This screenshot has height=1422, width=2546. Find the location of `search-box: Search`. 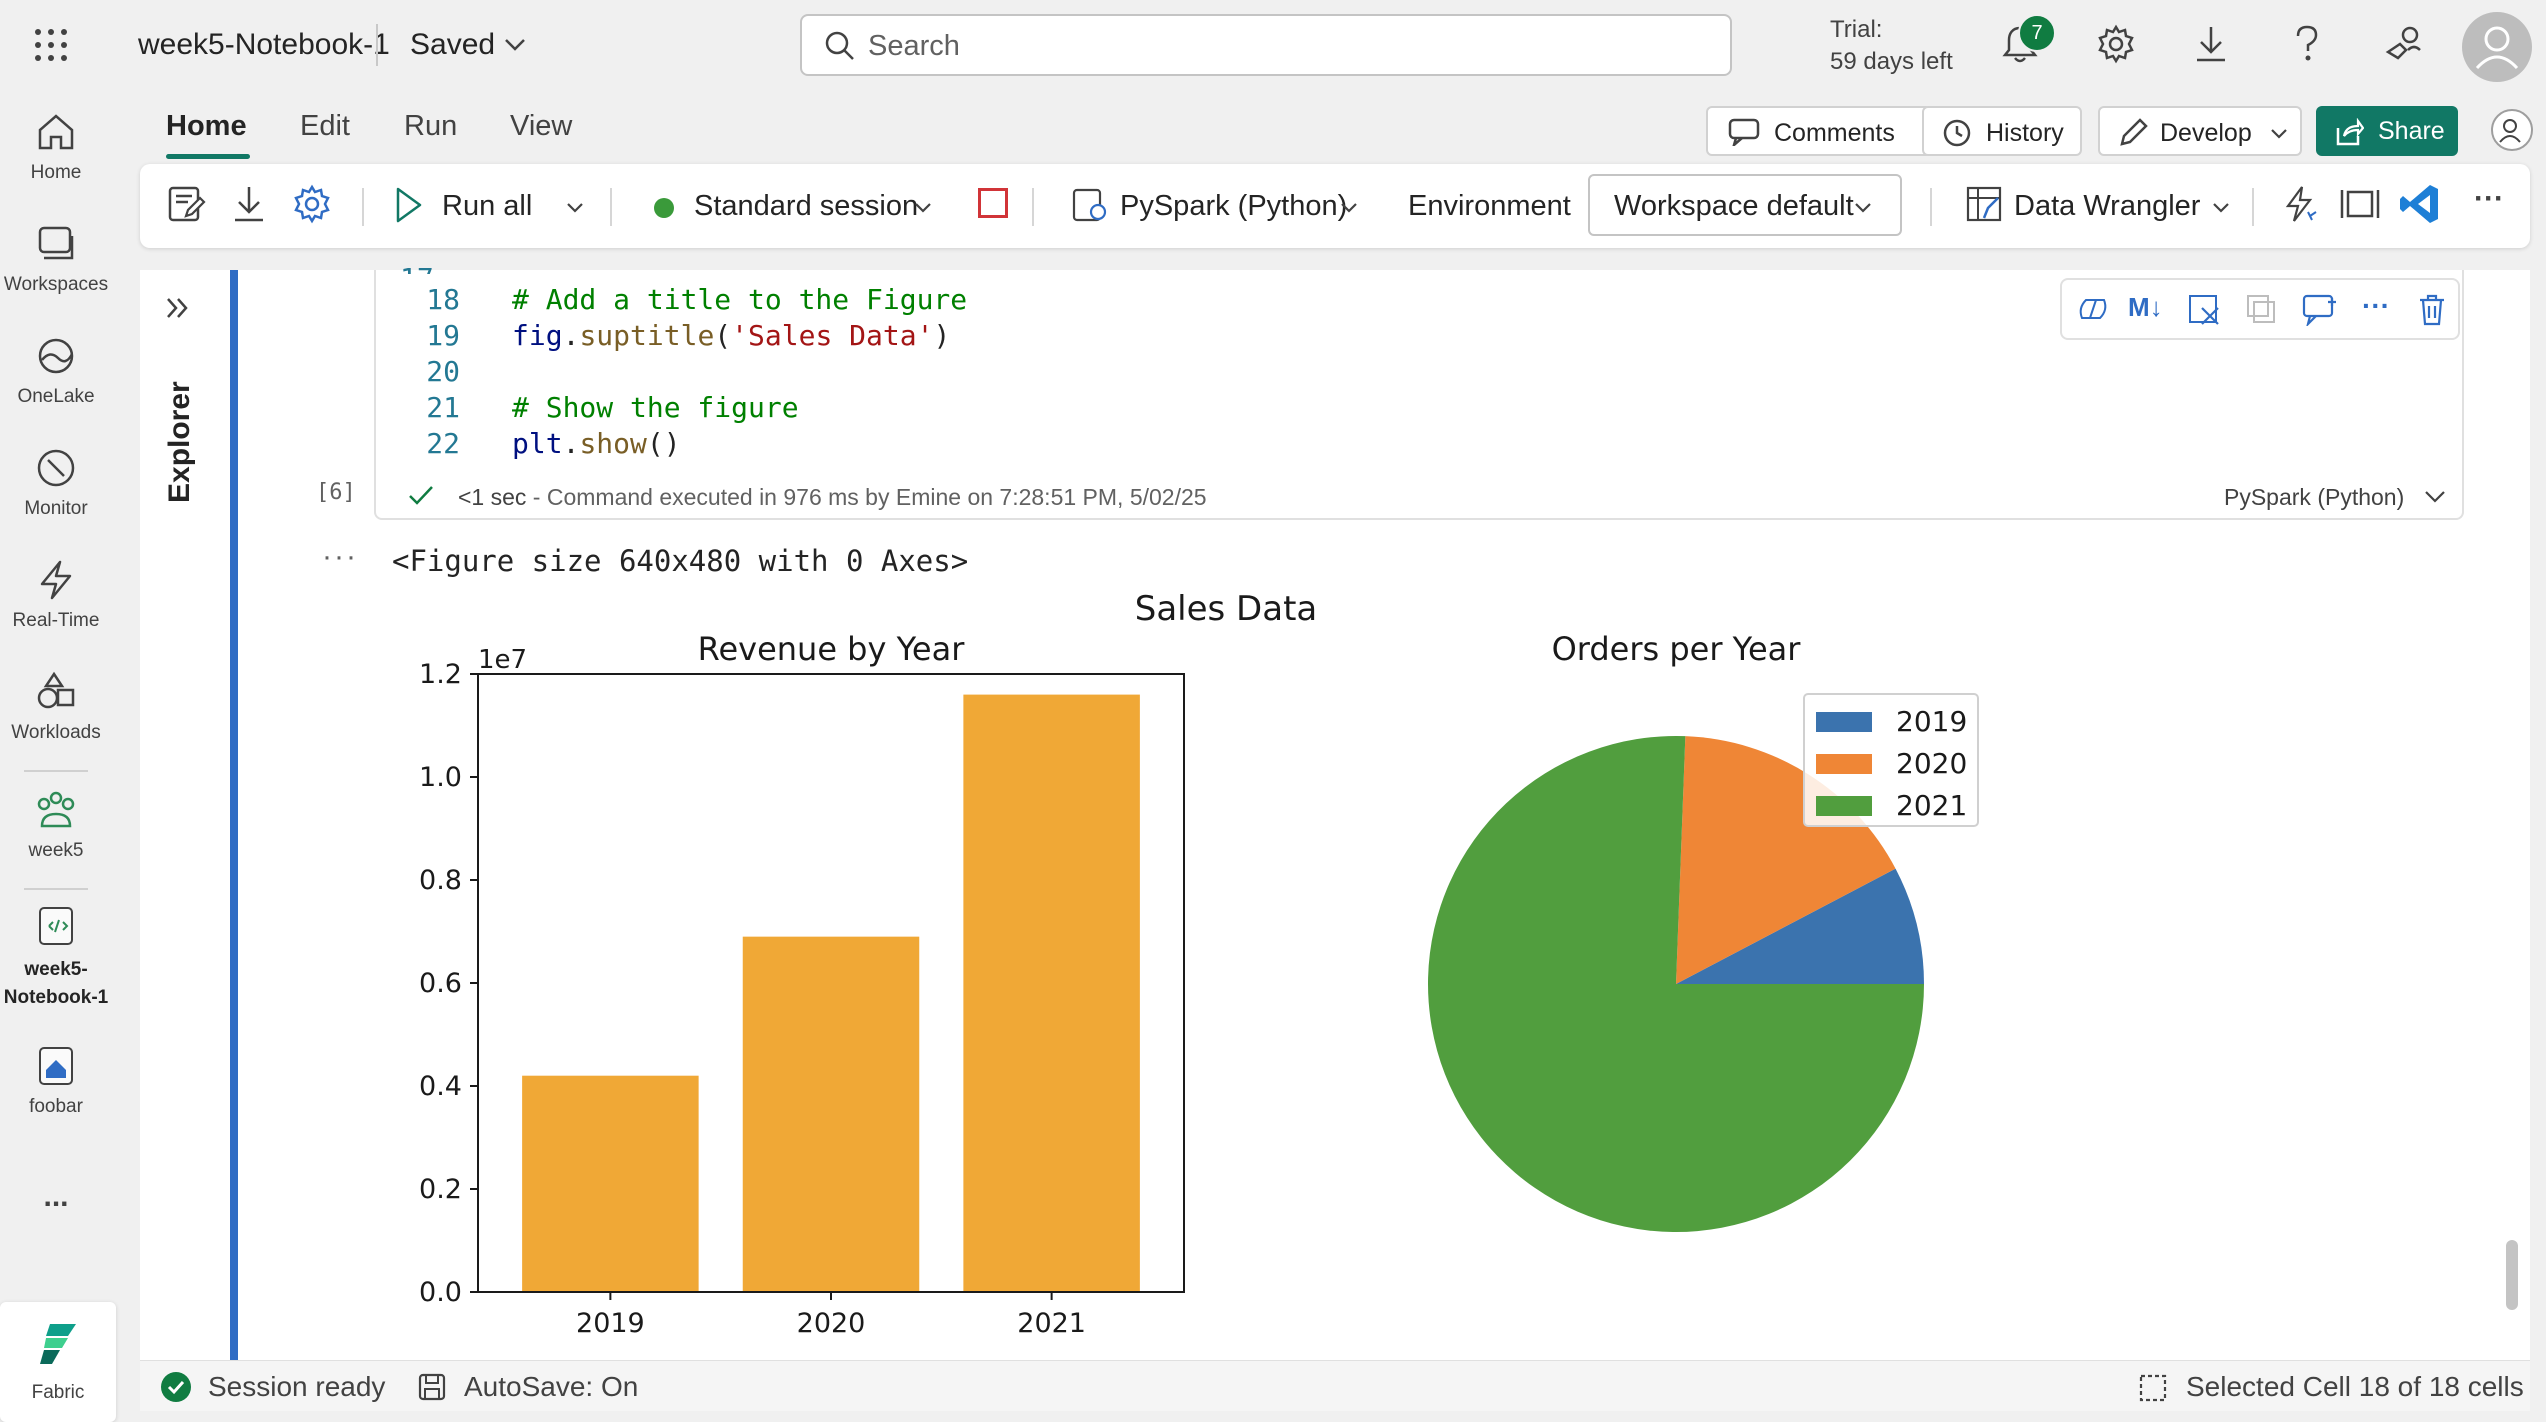

search-box: Search is located at coordinates (1266, 45).